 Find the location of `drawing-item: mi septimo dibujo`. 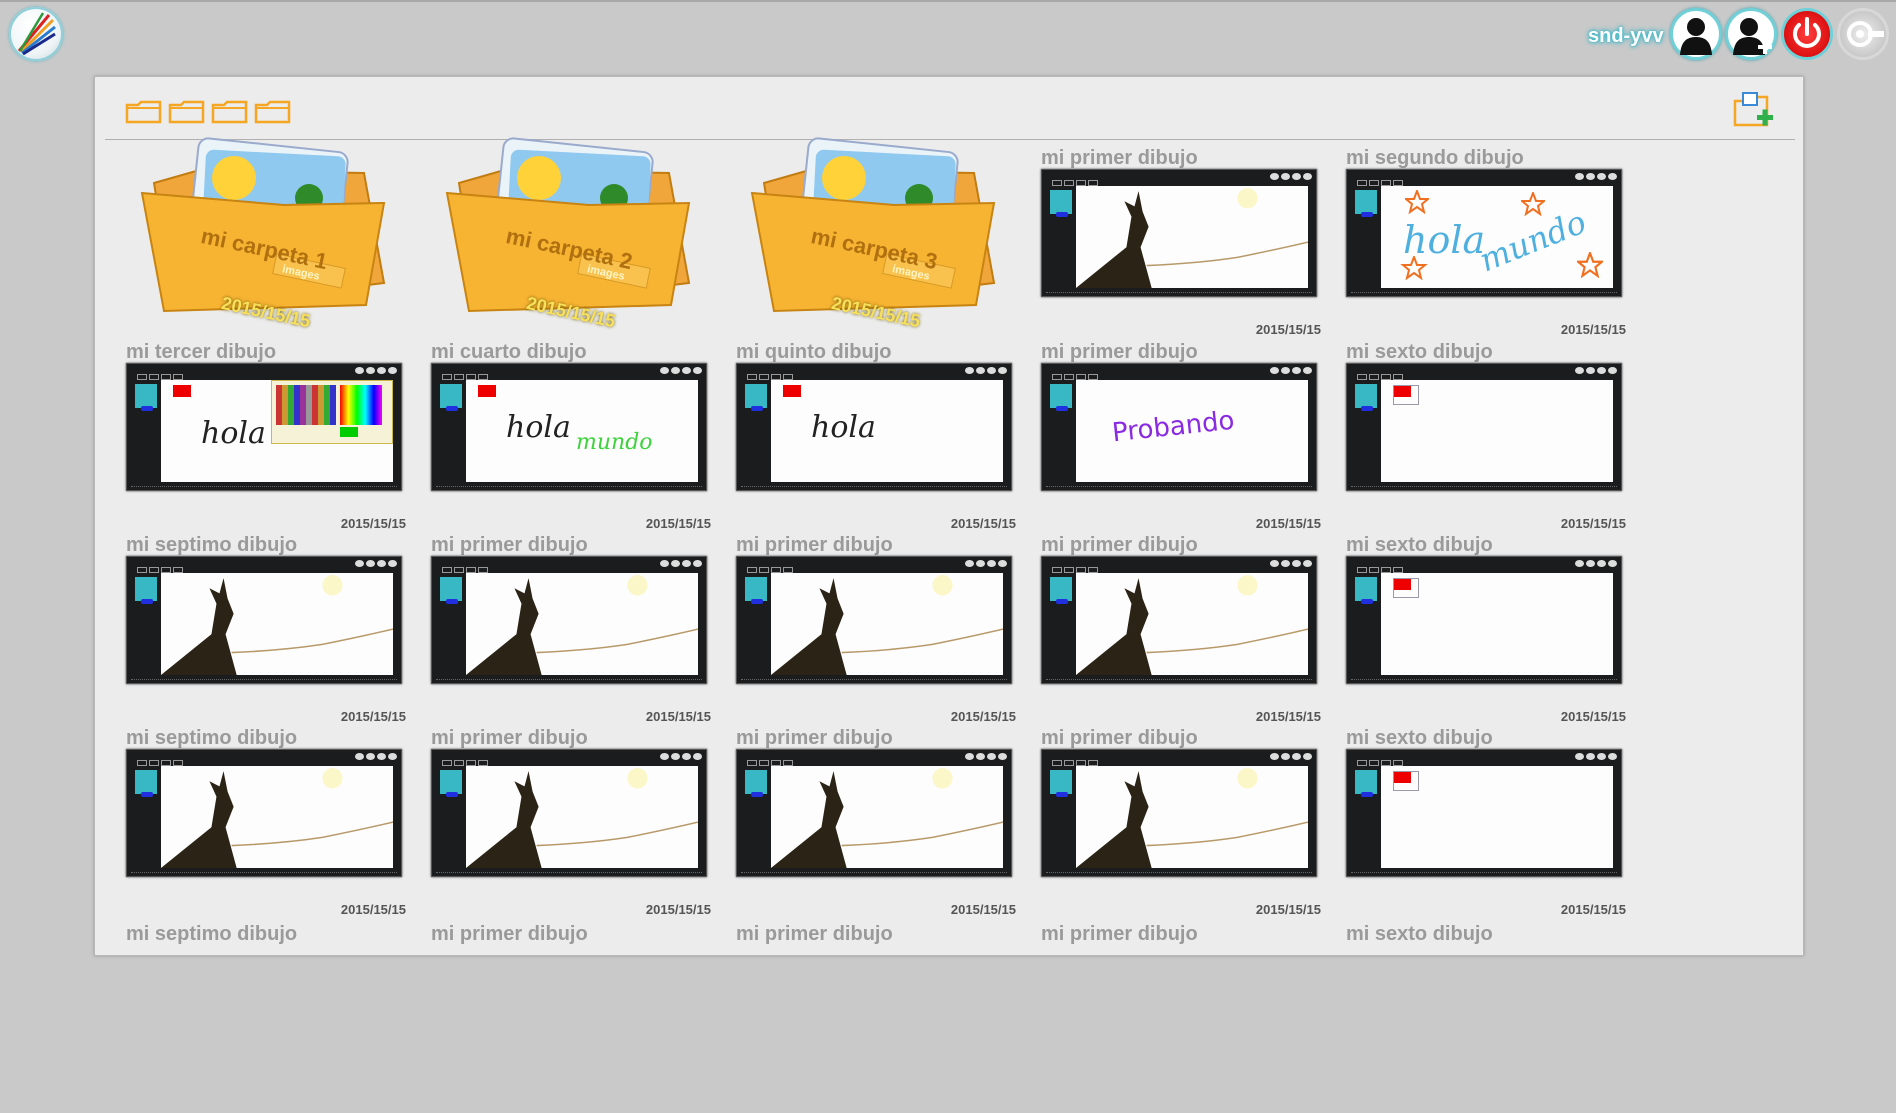

drawing-item: mi septimo dibujo is located at coordinates (266, 1018).